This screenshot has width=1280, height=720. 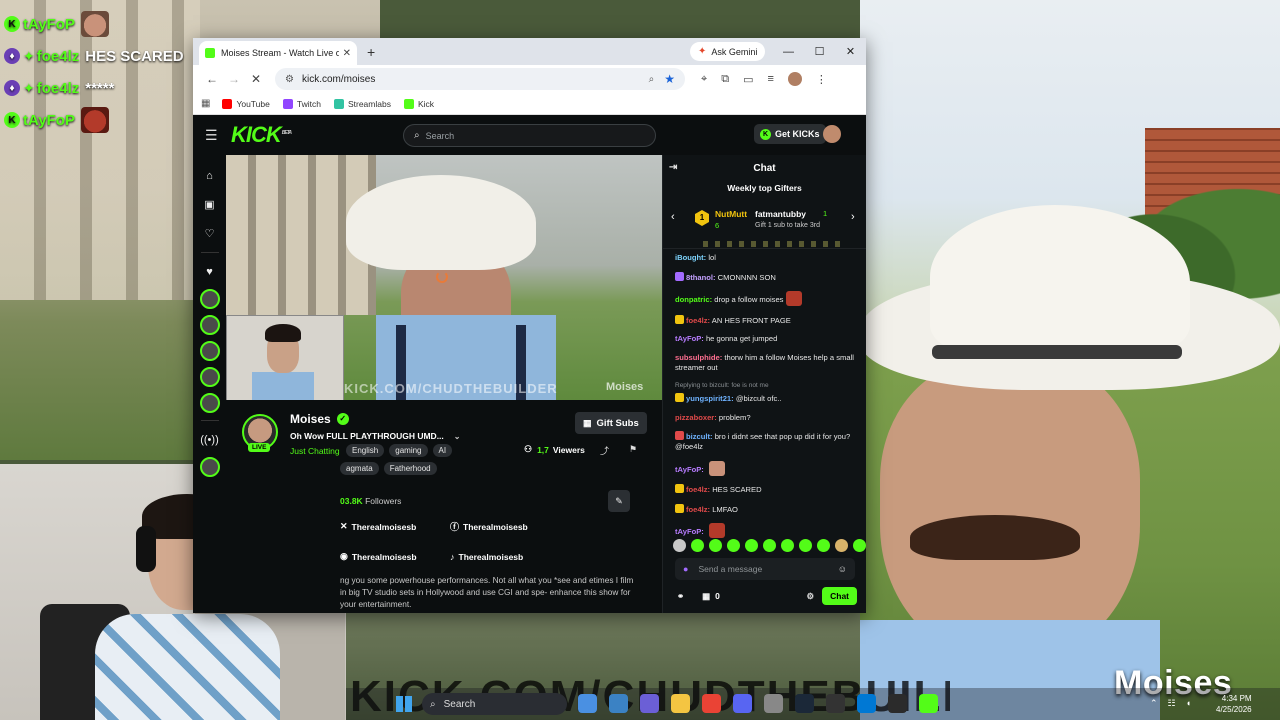 I want to click on share-icon: ⤴, so click(x=604, y=450).